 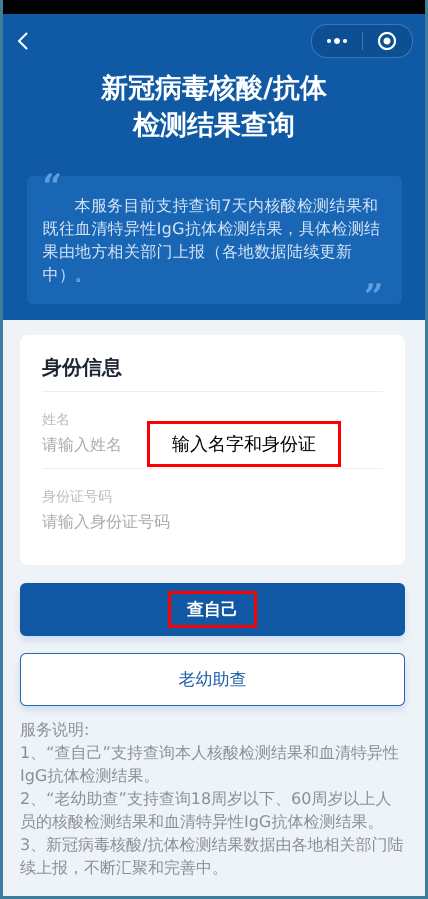 I want to click on field-label: 姓名, so click(x=56, y=420).